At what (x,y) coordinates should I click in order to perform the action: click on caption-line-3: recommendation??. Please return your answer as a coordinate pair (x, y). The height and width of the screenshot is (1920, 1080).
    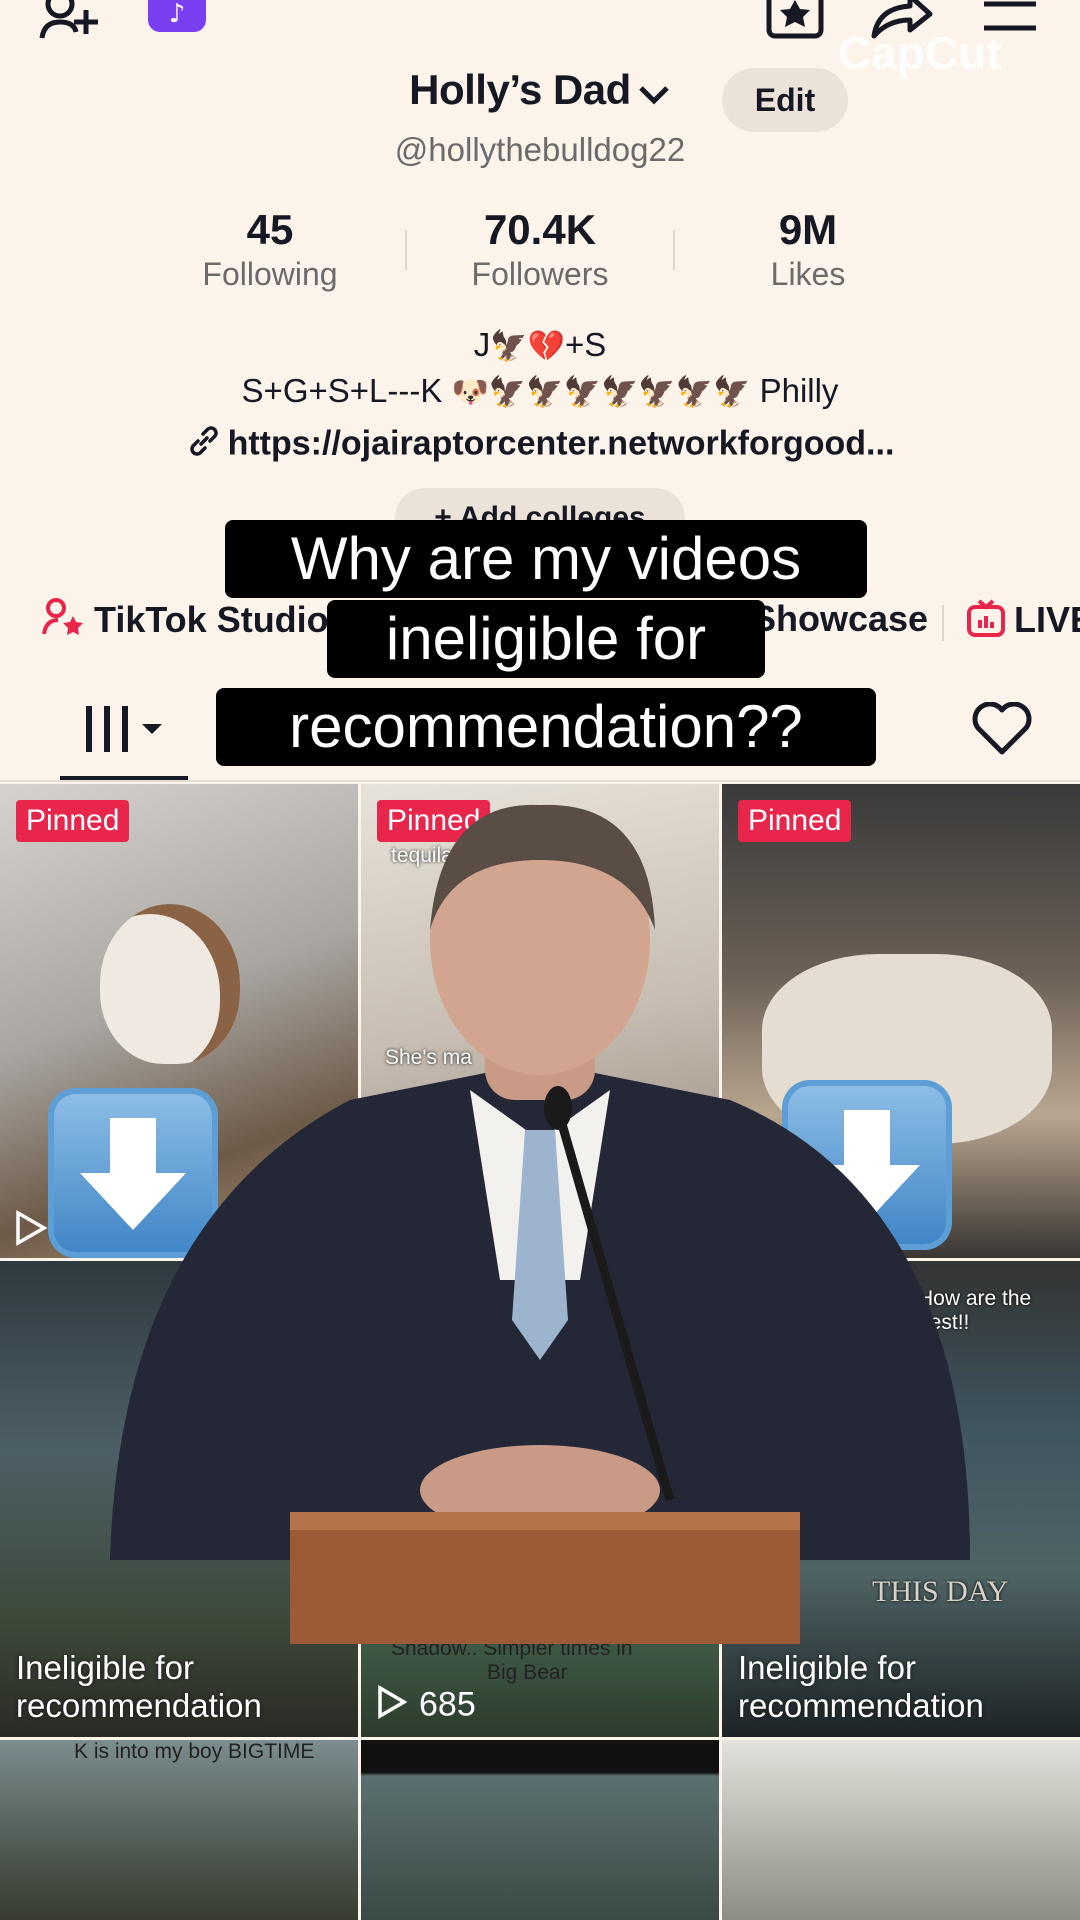
    Looking at the image, I should click on (546, 727).